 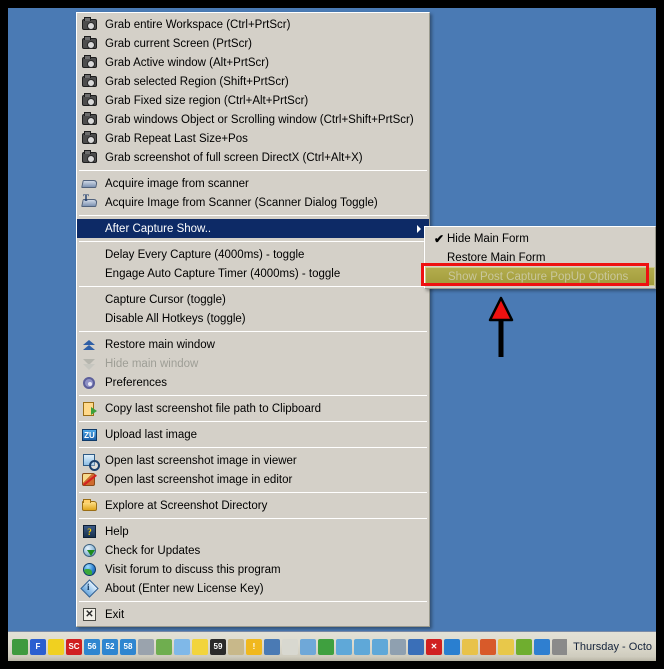 What do you see at coordinates (56, 646) in the screenshot?
I see `bat-yellow-tray-icon` at bounding box center [56, 646].